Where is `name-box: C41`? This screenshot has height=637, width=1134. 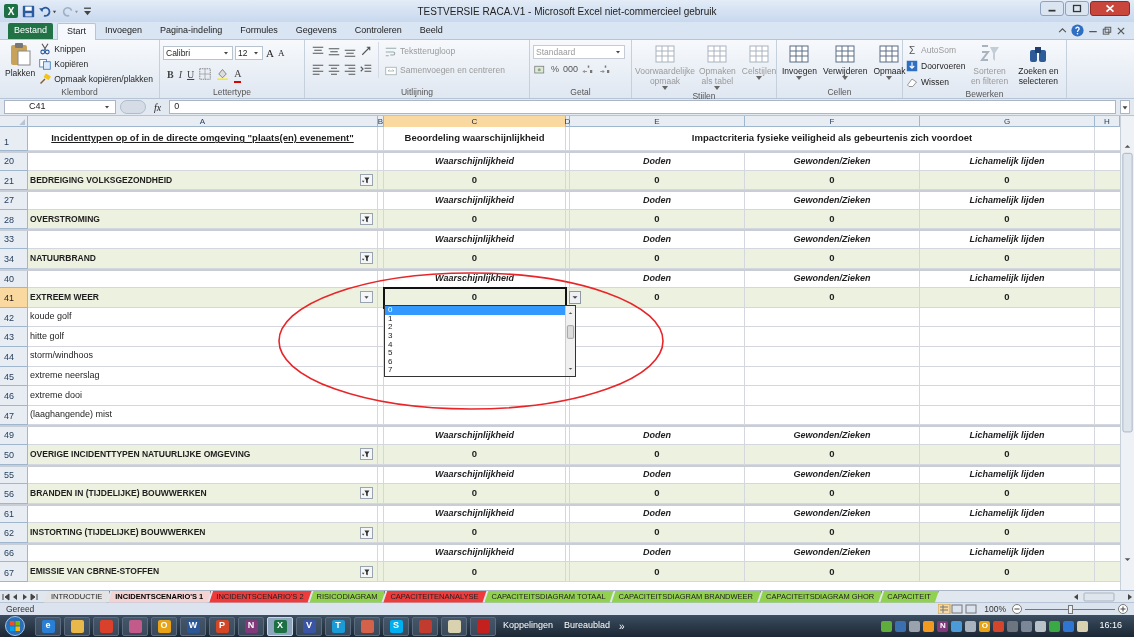 name-box: C41 is located at coordinates (60, 107).